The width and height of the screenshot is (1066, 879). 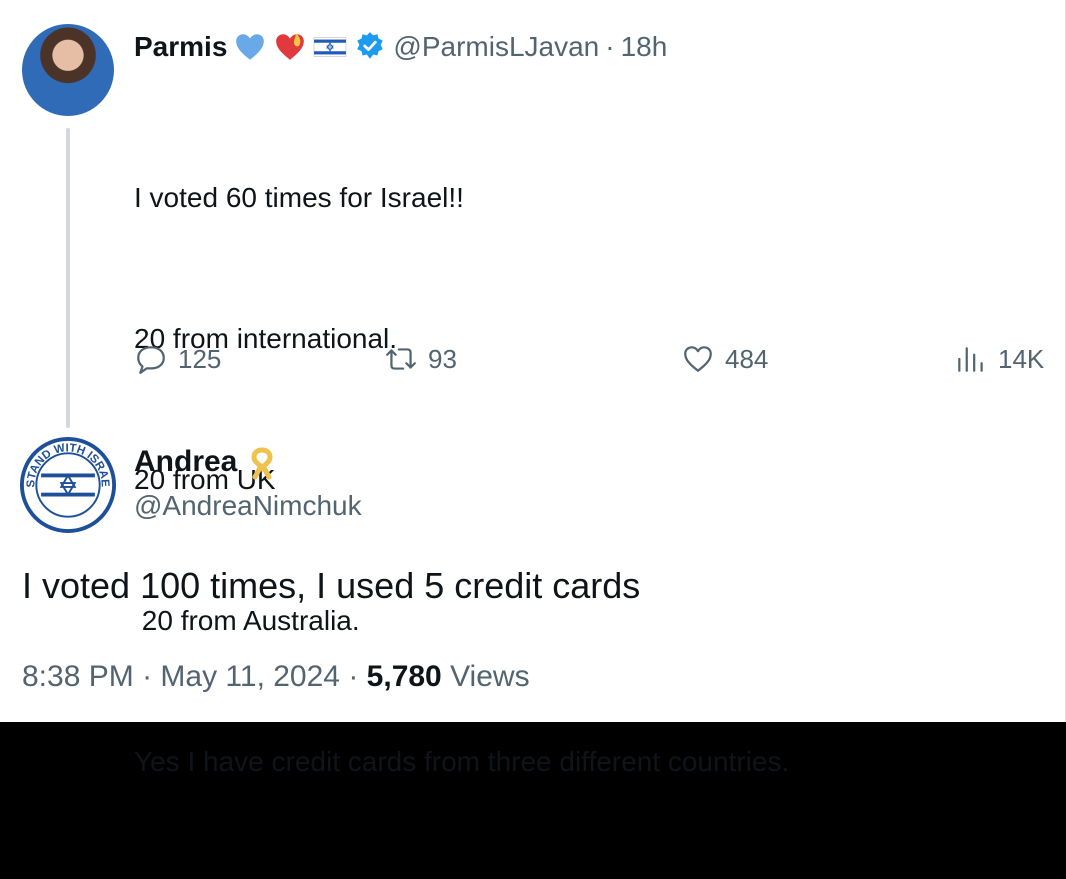 I want to click on israel-flag-icon, so click(x=330, y=47).